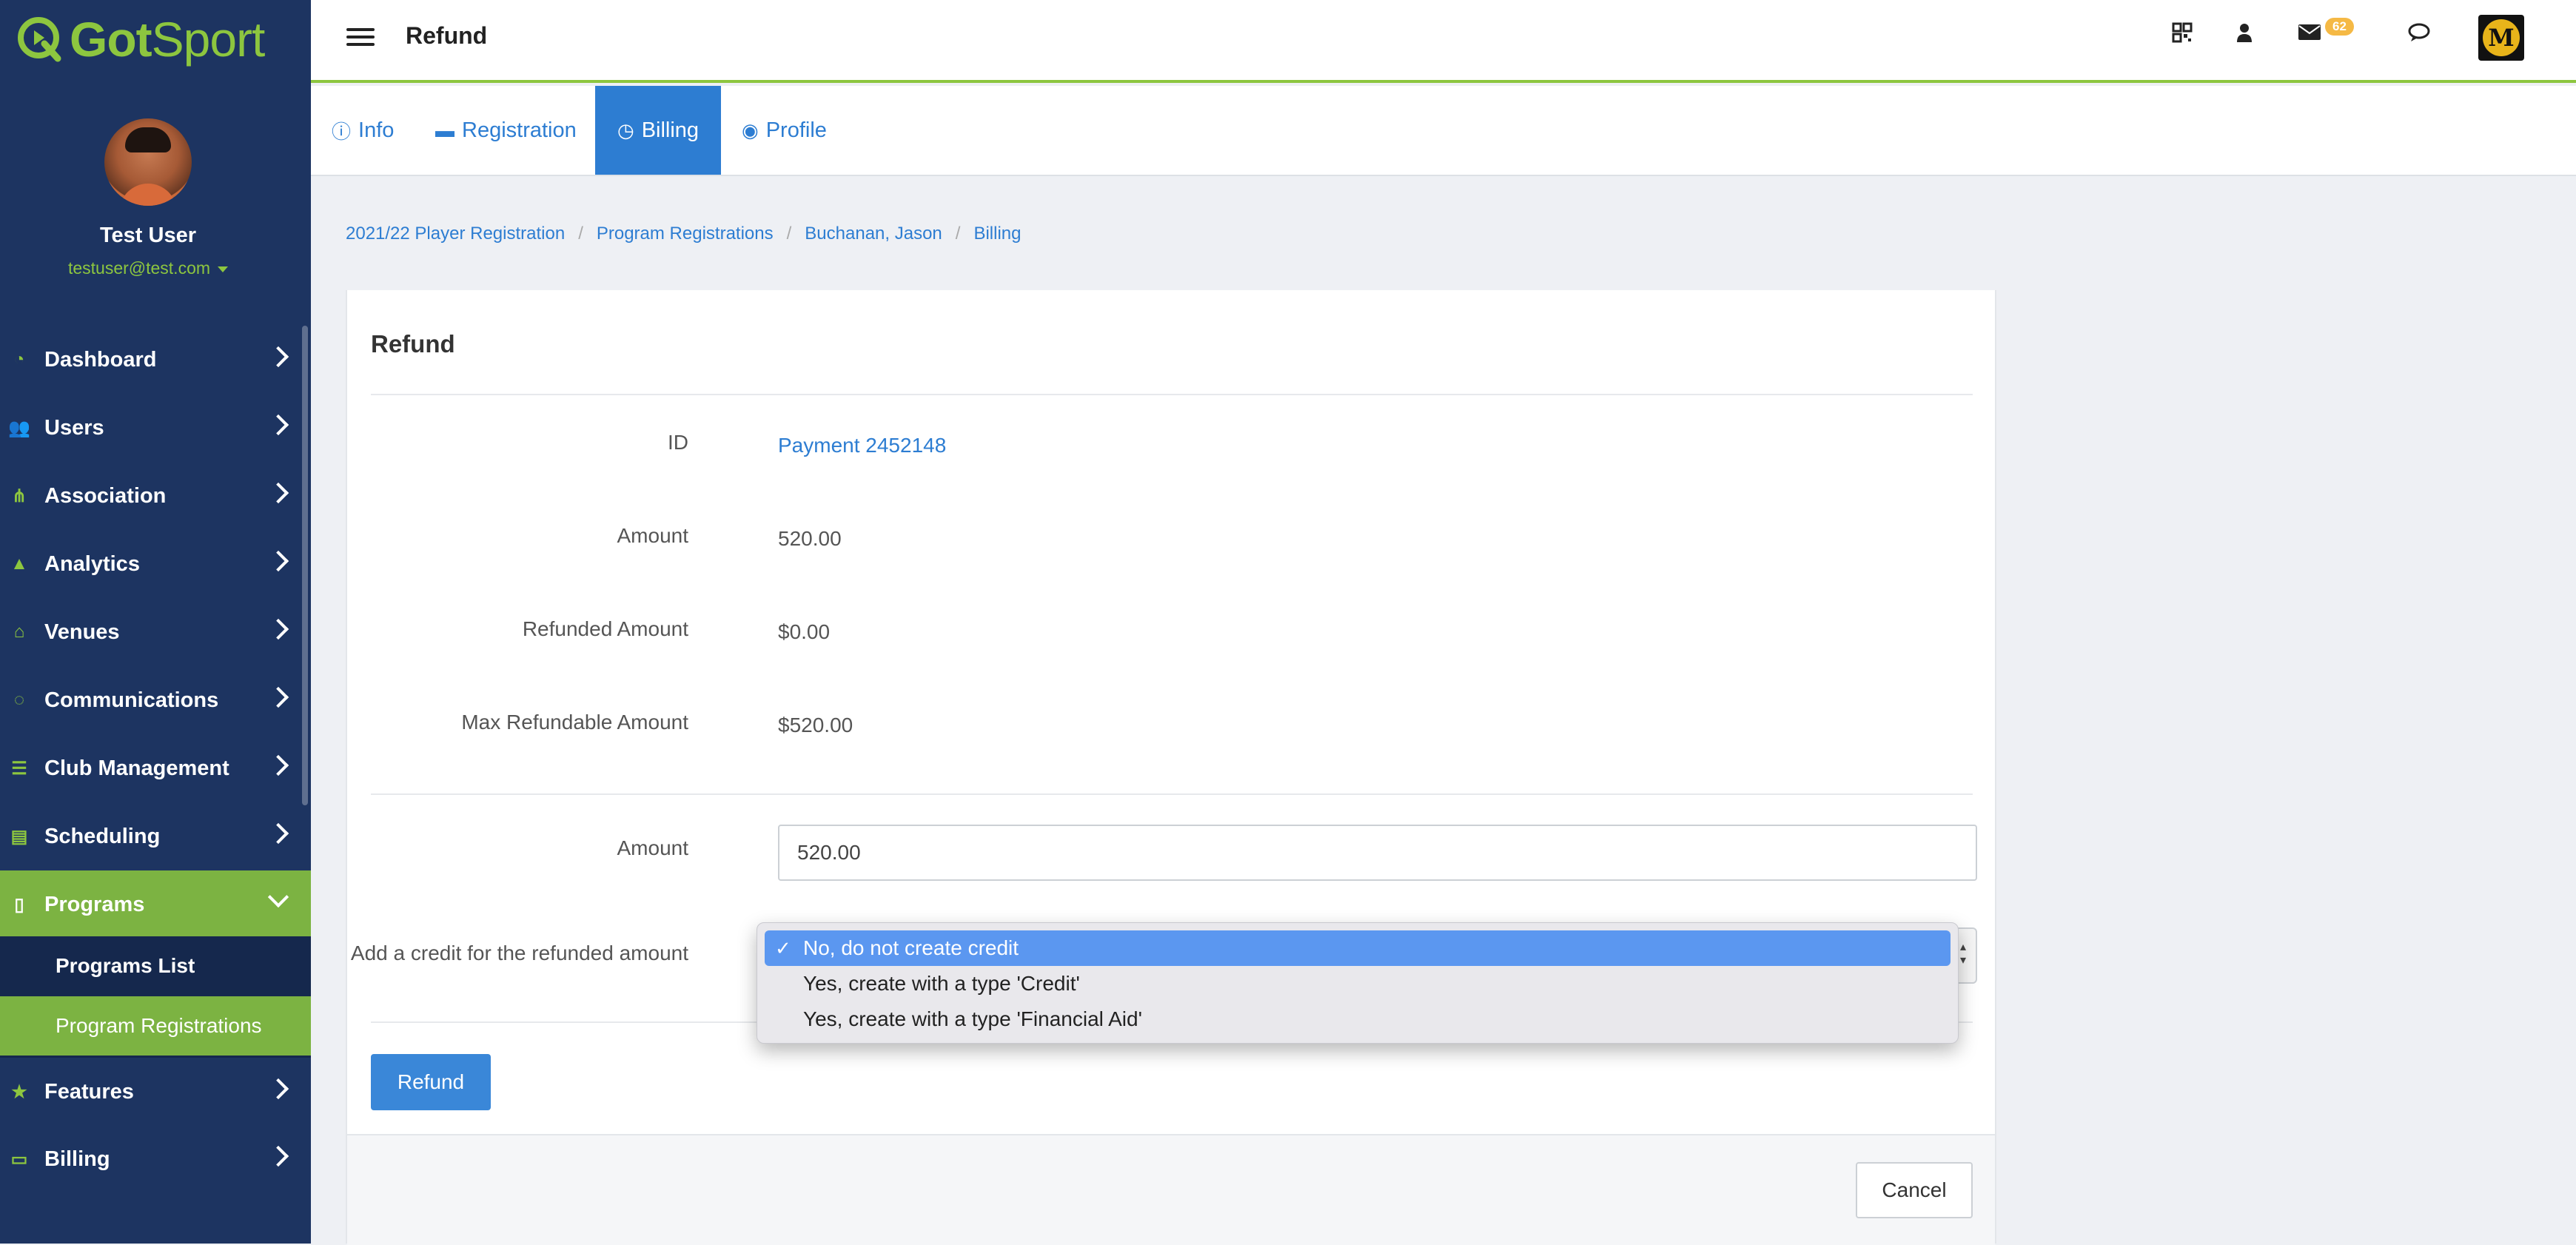 This screenshot has width=2576, height=1245. Describe the element at coordinates (155, 905) in the screenshot. I see `sidebar-item-programs: ▯ Programs` at that location.